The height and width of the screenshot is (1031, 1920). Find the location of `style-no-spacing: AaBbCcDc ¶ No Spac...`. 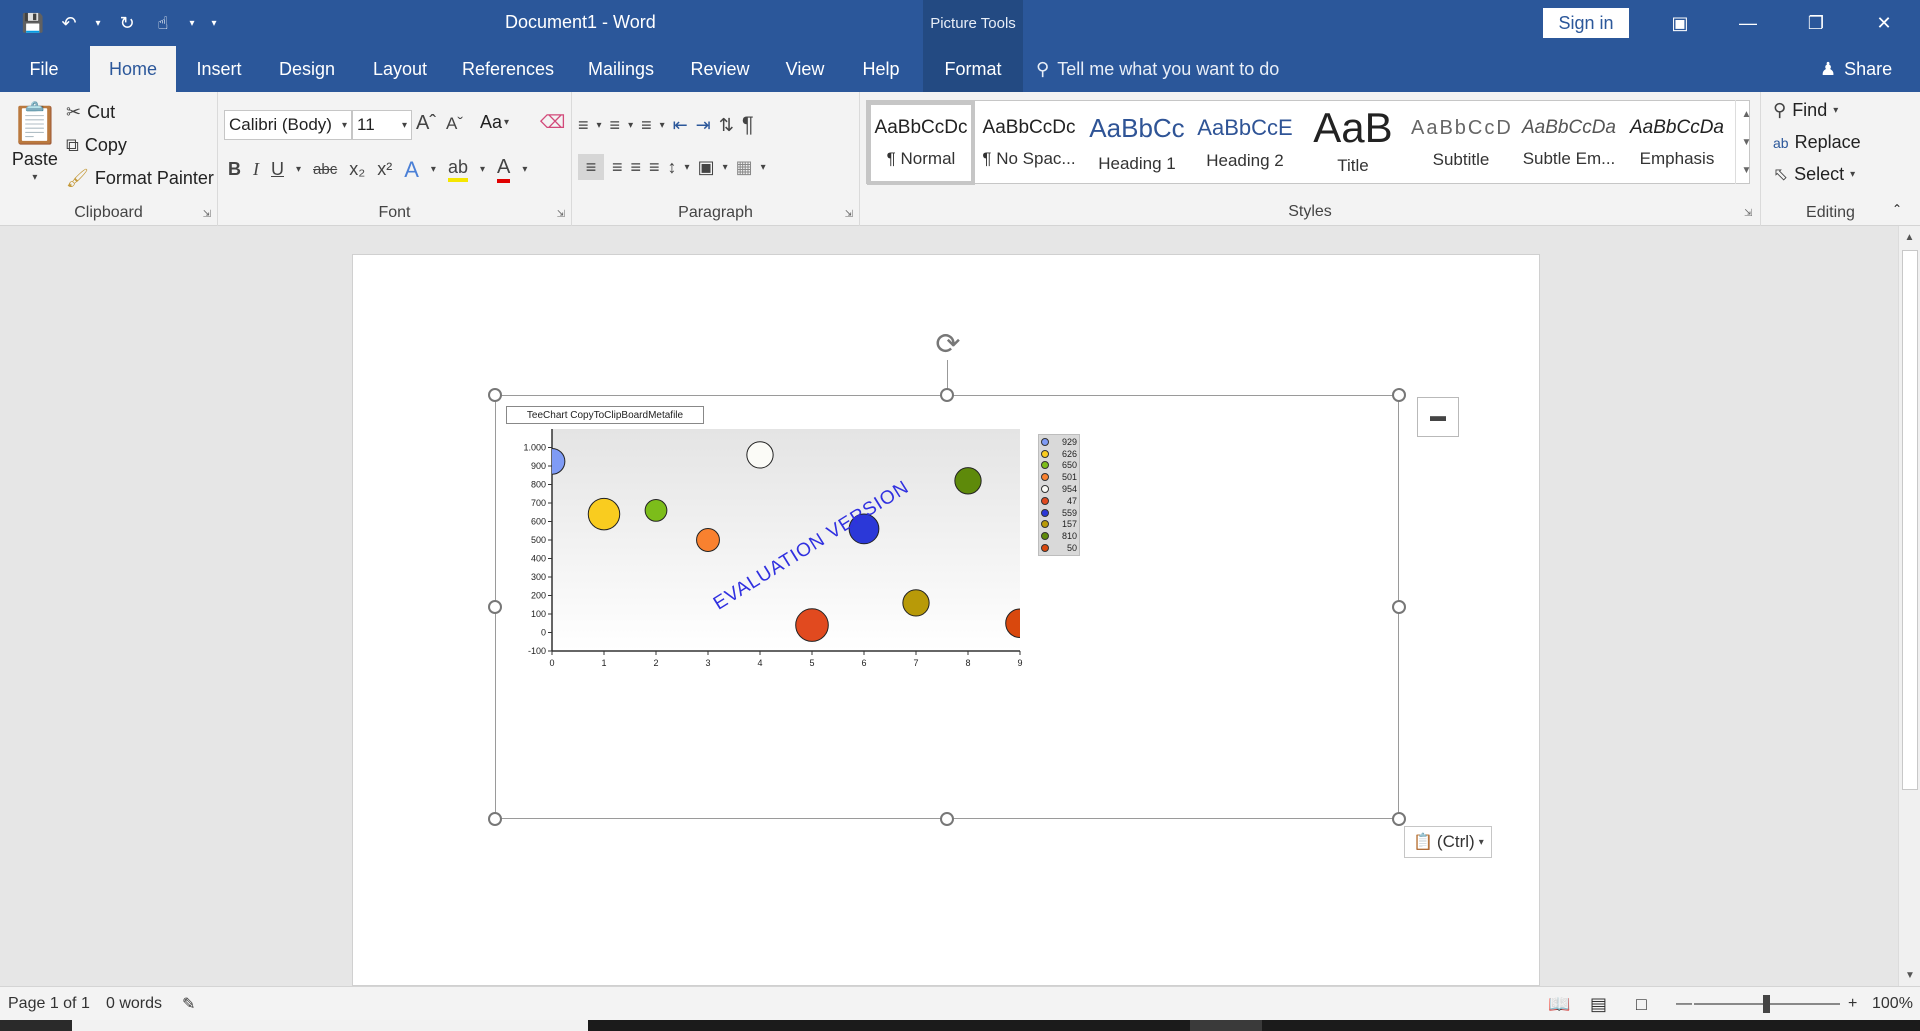

style-no-spacing: AaBbCcDc ¶ No Spac... is located at coordinates (1029, 143).